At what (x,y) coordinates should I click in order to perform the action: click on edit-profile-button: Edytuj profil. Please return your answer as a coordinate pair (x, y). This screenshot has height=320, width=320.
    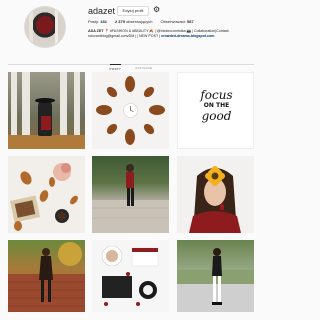
    Looking at the image, I should click on (133, 11).